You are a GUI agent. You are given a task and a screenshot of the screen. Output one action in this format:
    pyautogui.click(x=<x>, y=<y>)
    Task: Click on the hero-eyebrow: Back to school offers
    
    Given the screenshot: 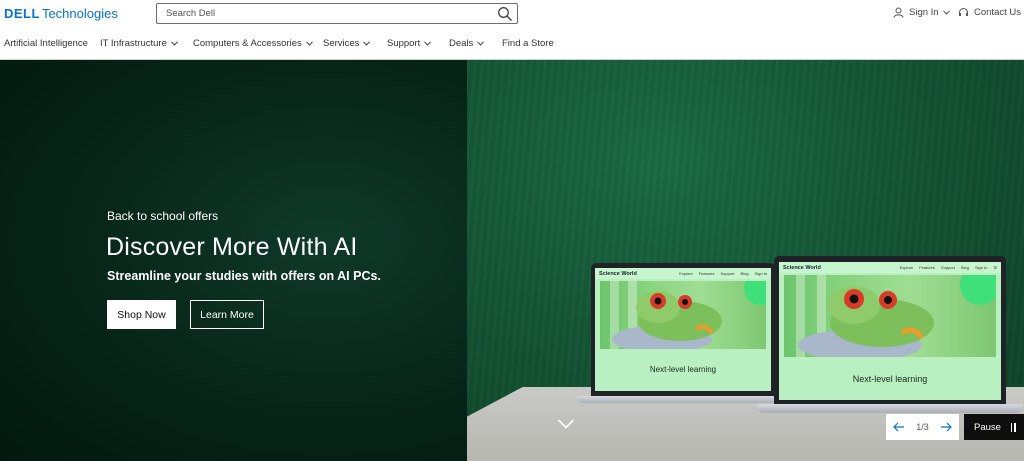 What is the action you would take?
    pyautogui.click(x=163, y=216)
    